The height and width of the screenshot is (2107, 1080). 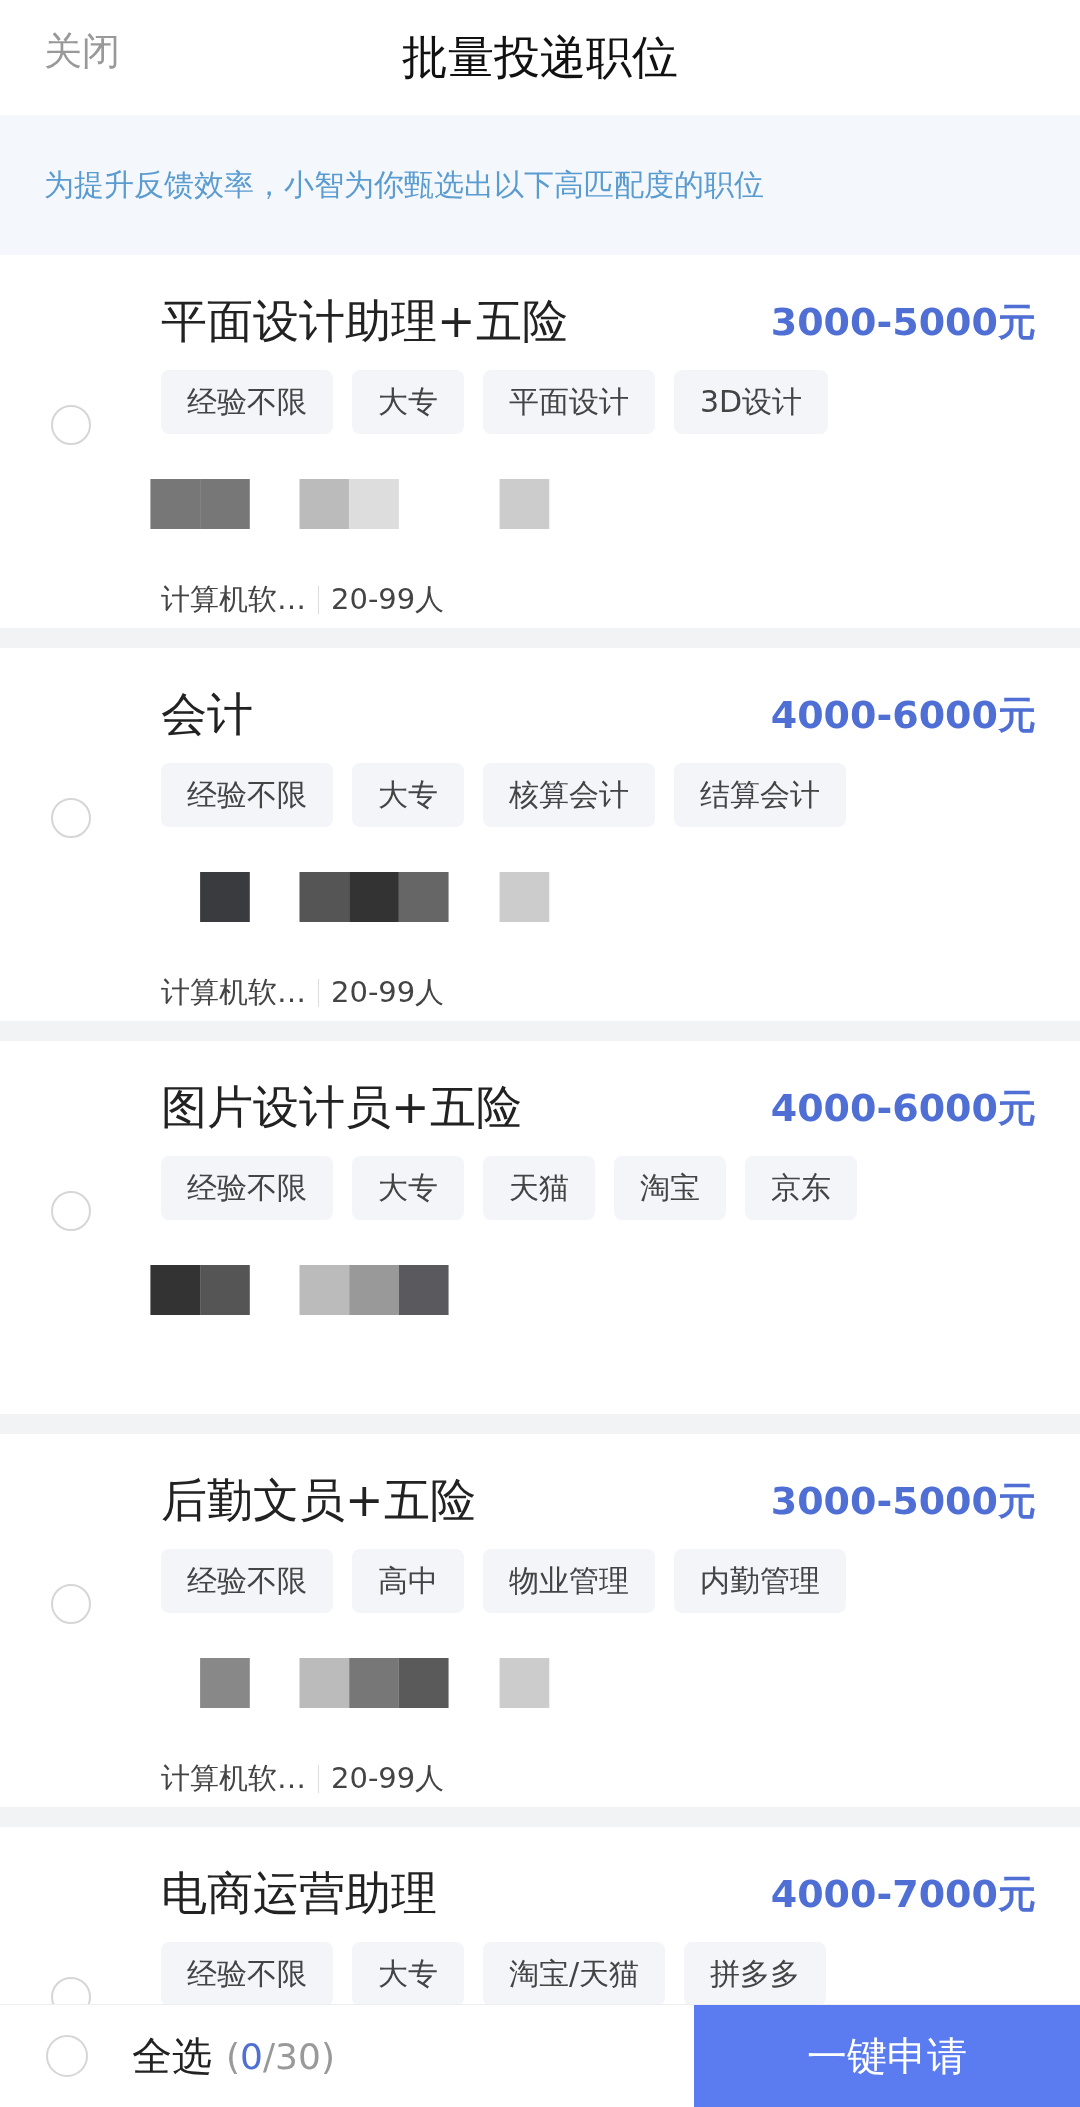 What do you see at coordinates (540, 1915) in the screenshot?
I see `job-card: 电商运营助理 4000-7000元 经验不限 大专 淘宝/天猫 拼多多` at bounding box center [540, 1915].